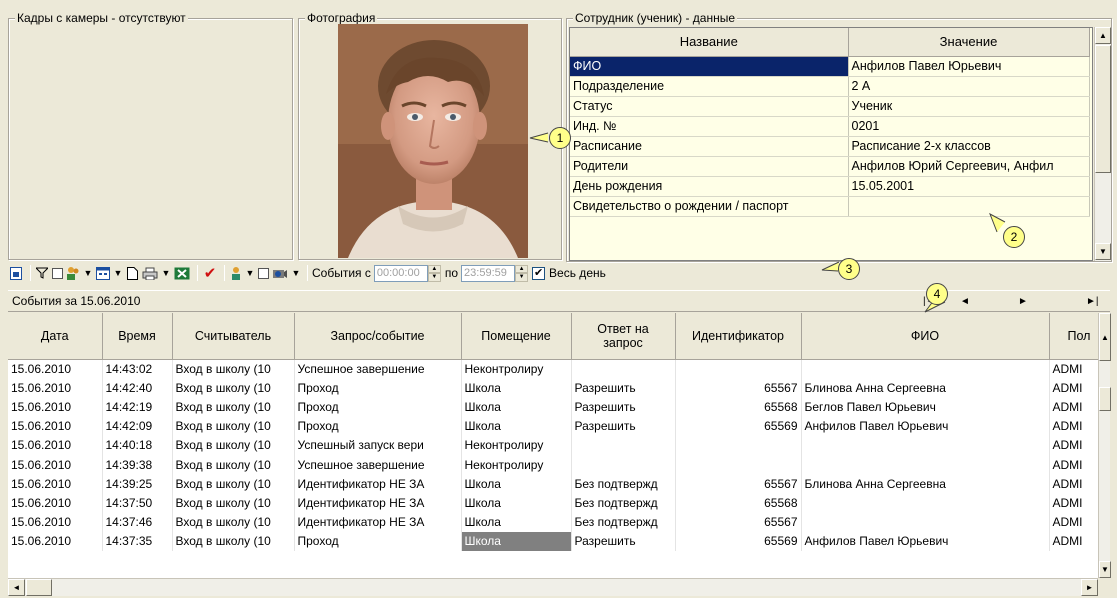  What do you see at coordinates (709, 166) in the screenshot?
I see `employee-field-name: Родители` at bounding box center [709, 166].